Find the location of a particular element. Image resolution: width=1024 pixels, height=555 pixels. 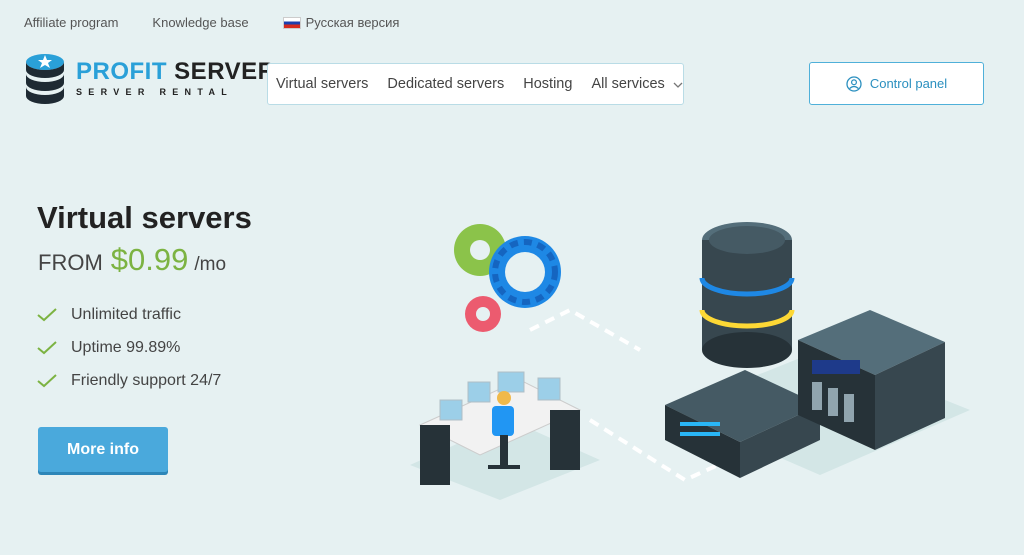

more-info-button: More info is located at coordinates (103, 449).